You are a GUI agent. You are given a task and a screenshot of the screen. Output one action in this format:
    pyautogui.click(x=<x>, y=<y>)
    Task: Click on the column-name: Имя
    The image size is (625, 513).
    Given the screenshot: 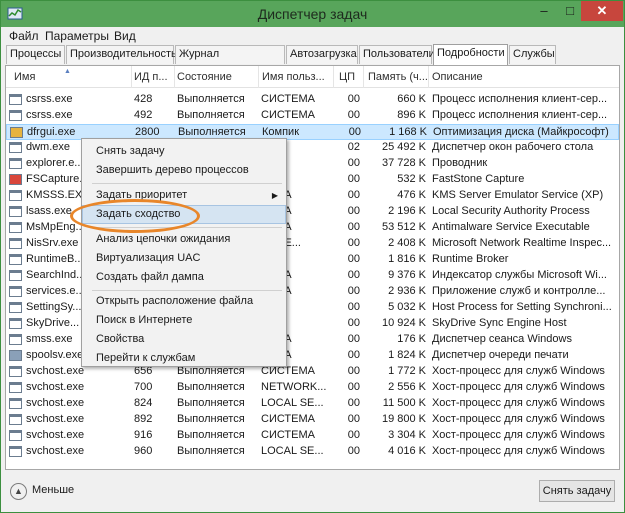 What is the action you would take?
    pyautogui.click(x=24, y=77)
    